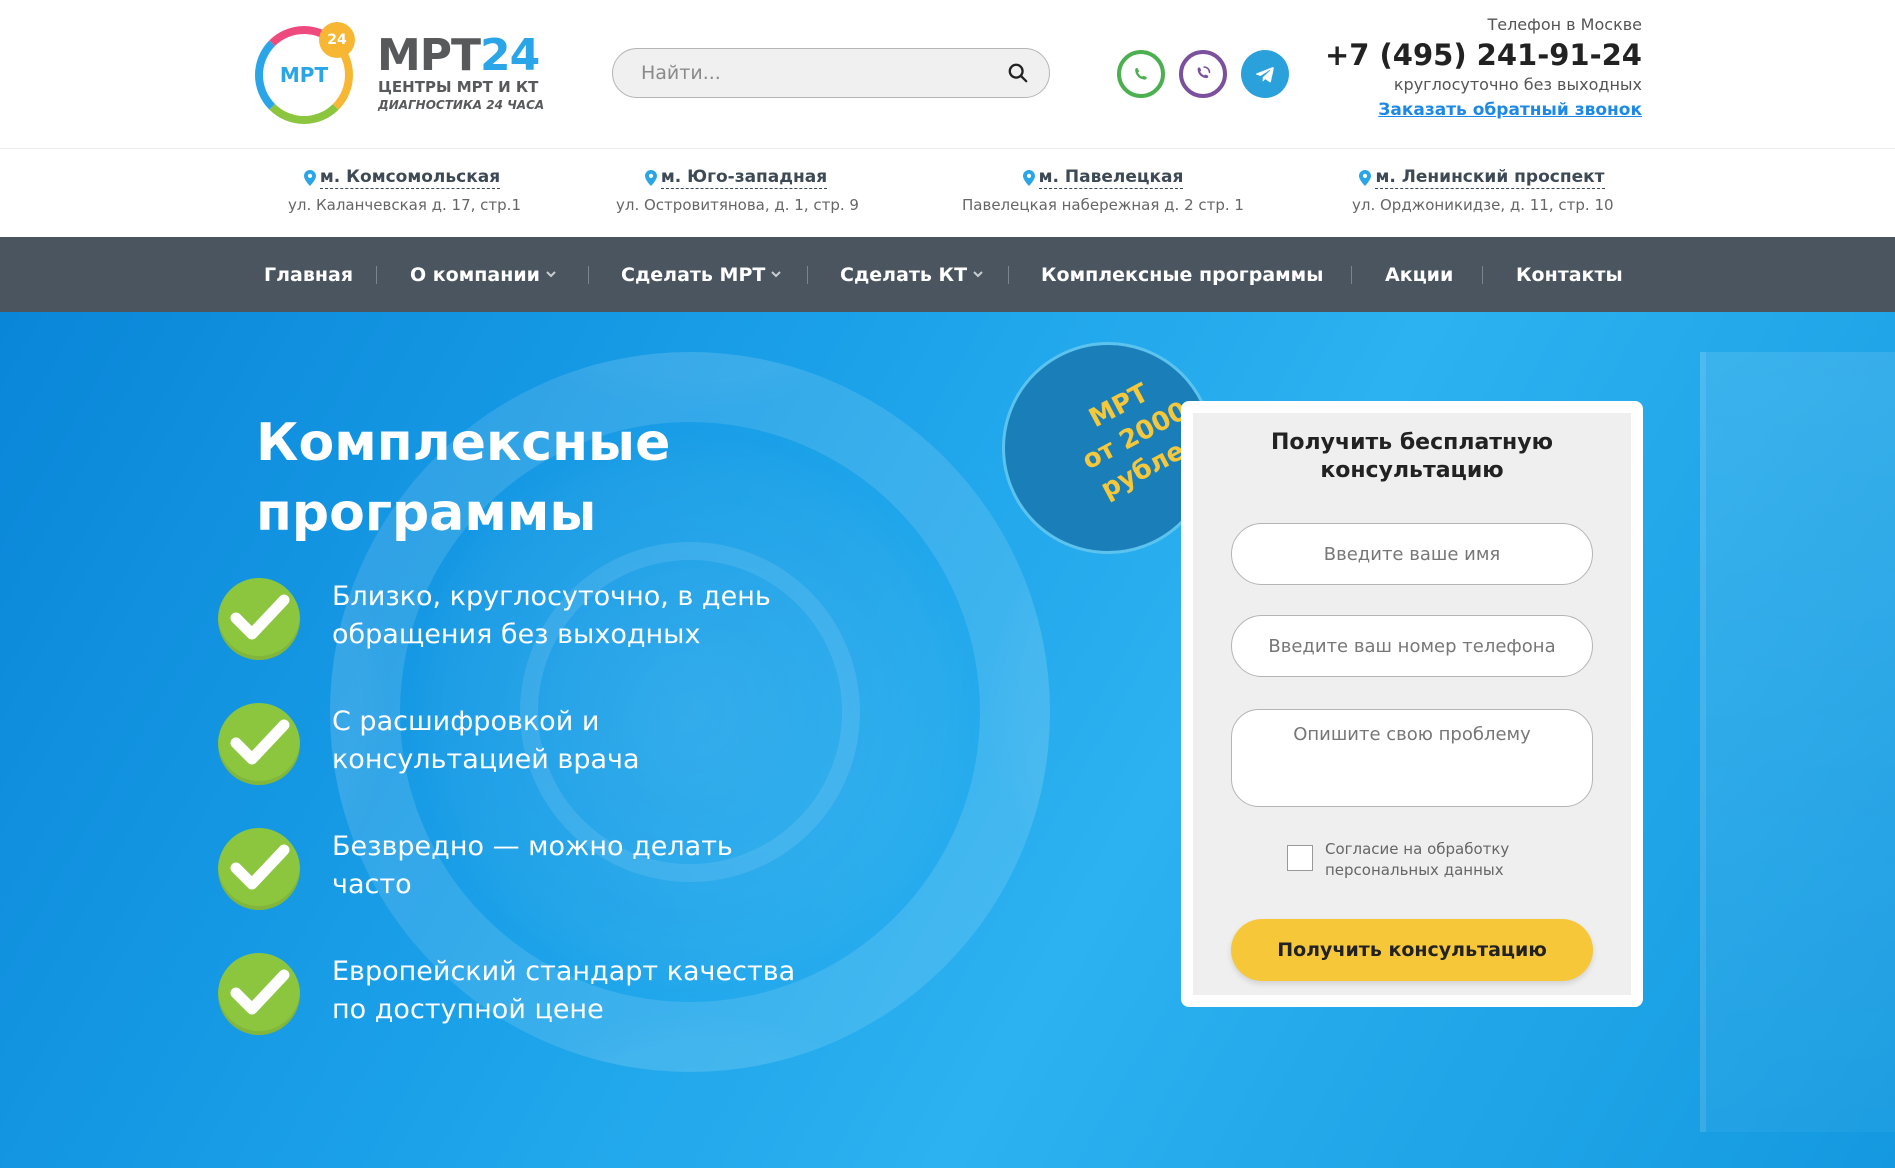 This screenshot has width=1895, height=1168. I want to click on nav-item-label: Главная, so click(309, 274).